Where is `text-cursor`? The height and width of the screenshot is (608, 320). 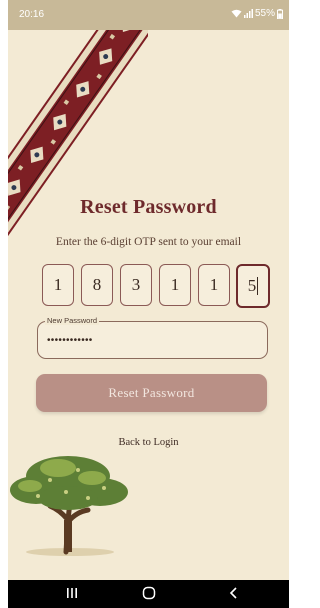
text-cursor is located at coordinates (258, 286).